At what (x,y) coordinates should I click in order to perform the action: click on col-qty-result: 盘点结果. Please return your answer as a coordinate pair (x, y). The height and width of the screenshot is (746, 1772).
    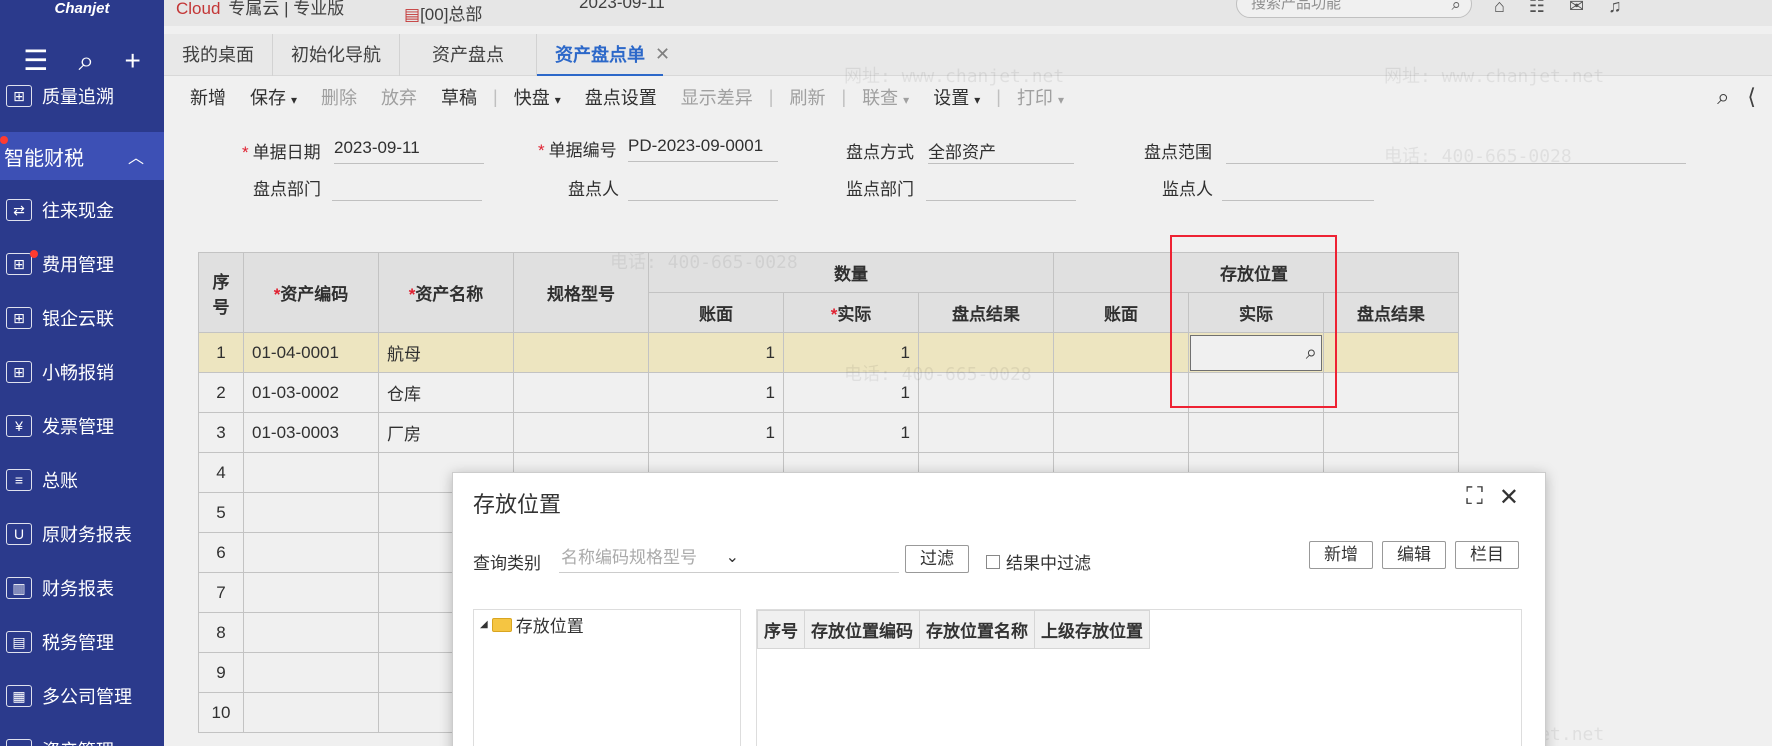
    Looking at the image, I should click on (986, 312).